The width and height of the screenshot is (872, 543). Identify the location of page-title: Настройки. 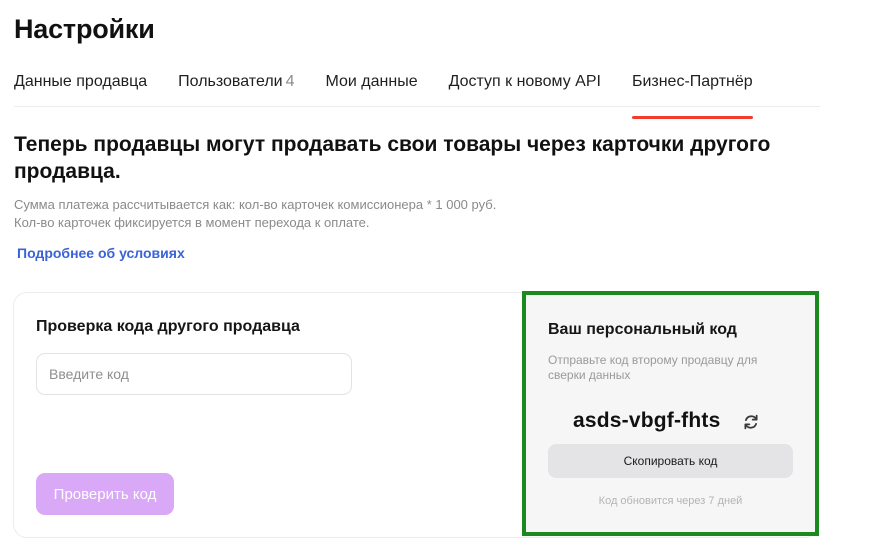
(84, 29).